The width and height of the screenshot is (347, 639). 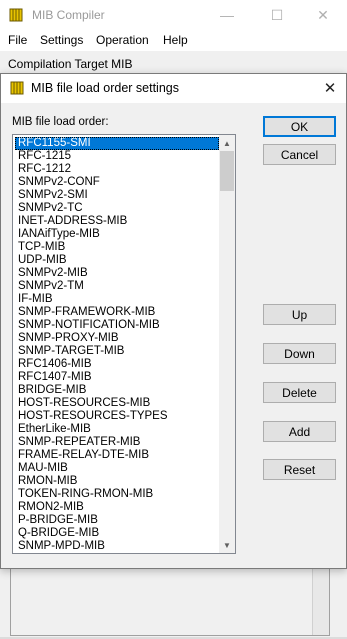 I want to click on reset-button: Reset, so click(x=299, y=469).